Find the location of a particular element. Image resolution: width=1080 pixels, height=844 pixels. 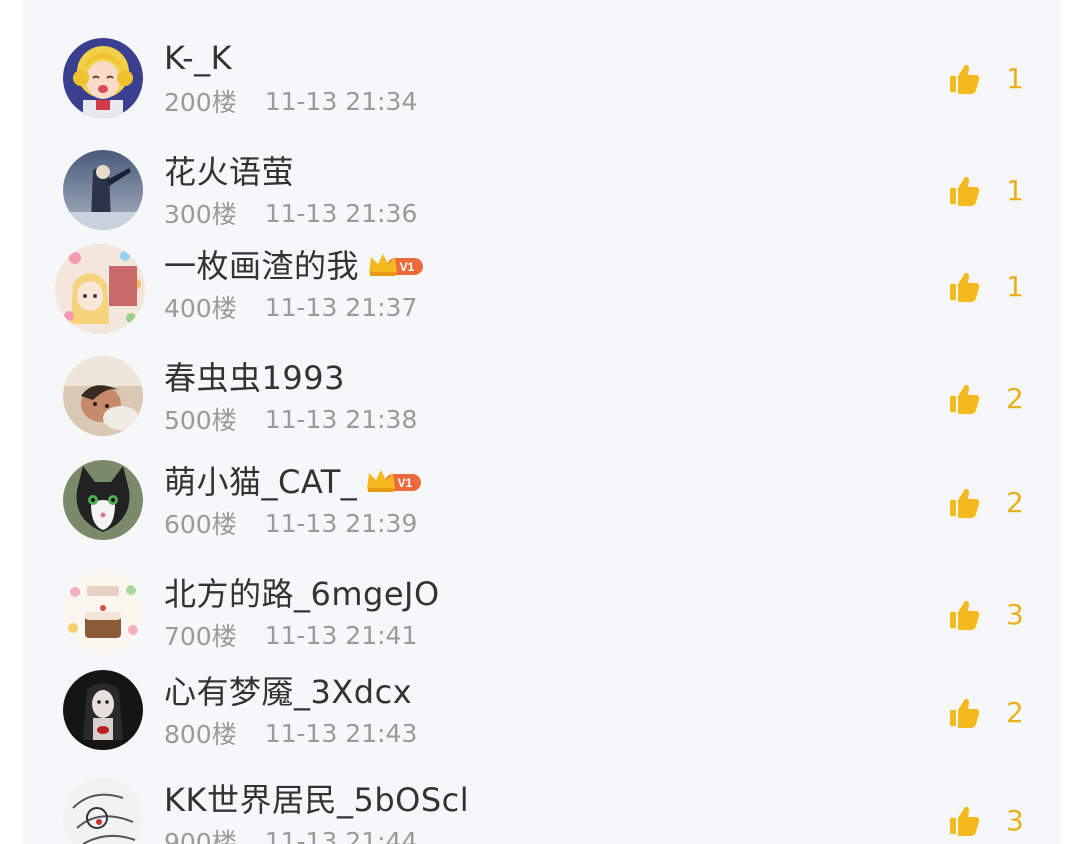

comment-row: 北方的路_6mgeJO 700楼 11-13 21:41 3 is located at coordinates (541, 610).